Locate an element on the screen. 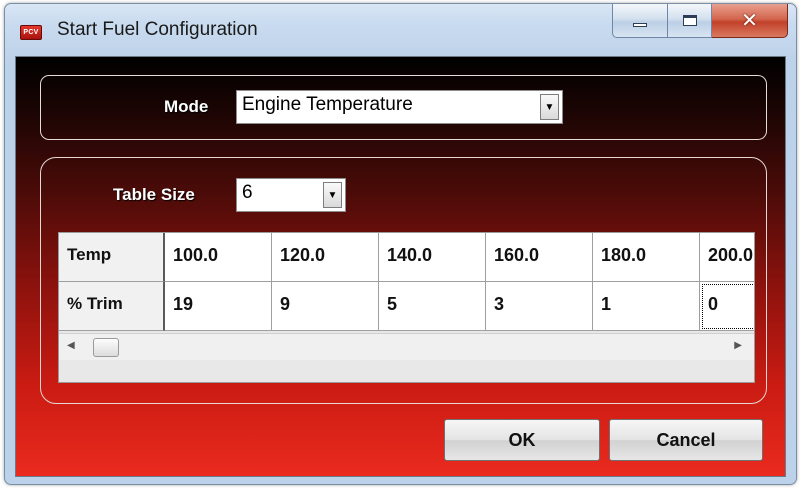 This screenshot has width=801, height=489. table-cell: 1 is located at coordinates (646, 306).